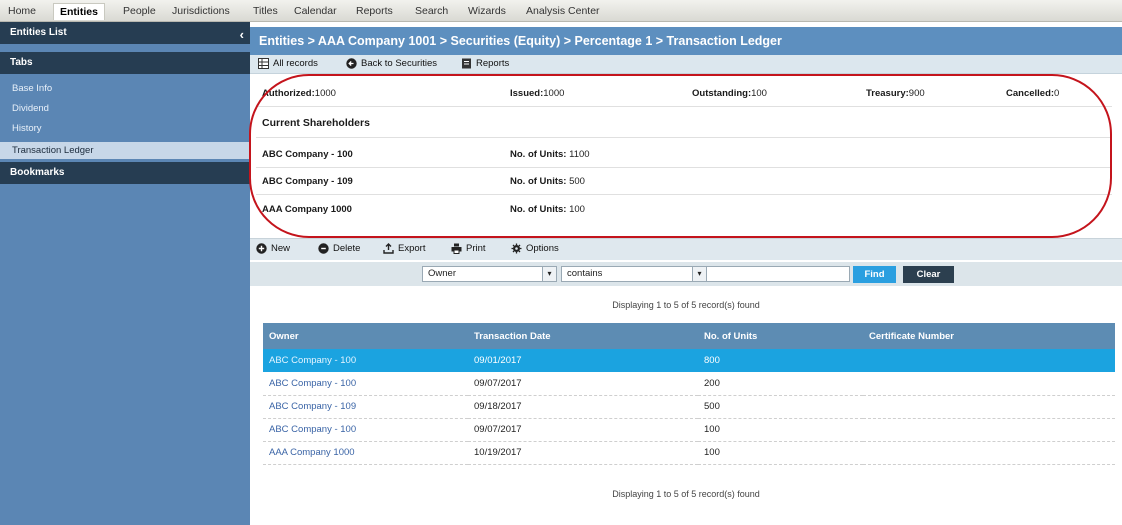 Image resolution: width=1122 pixels, height=525 pixels. I want to click on shareholder-name: ABC Company - 100, so click(307, 154).